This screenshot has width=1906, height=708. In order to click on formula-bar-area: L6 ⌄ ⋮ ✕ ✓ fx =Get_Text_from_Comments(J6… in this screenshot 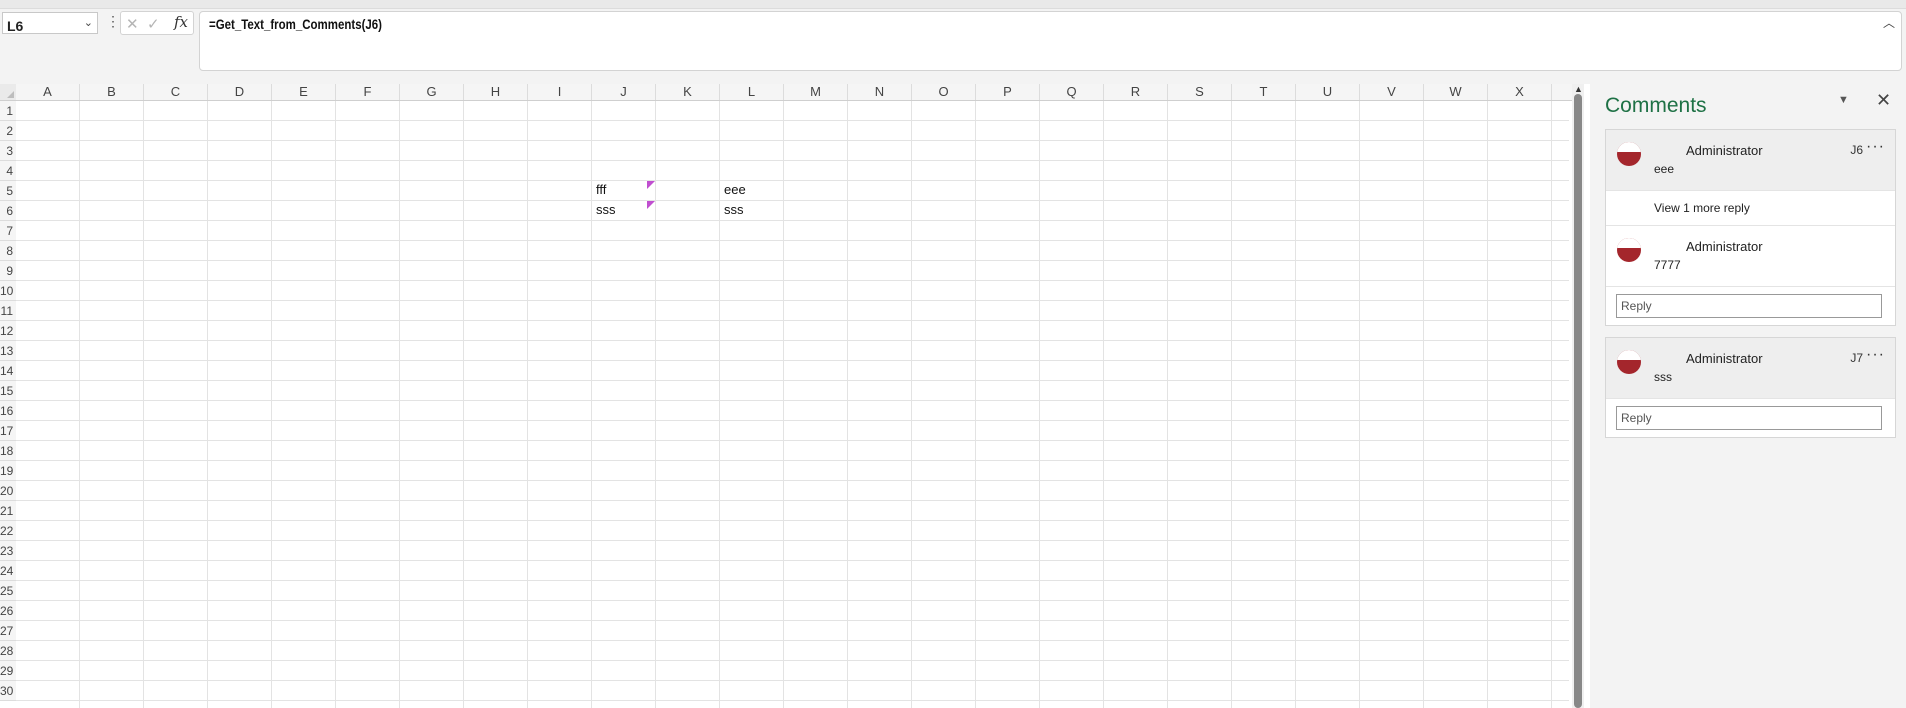, I will do `click(953, 42)`.